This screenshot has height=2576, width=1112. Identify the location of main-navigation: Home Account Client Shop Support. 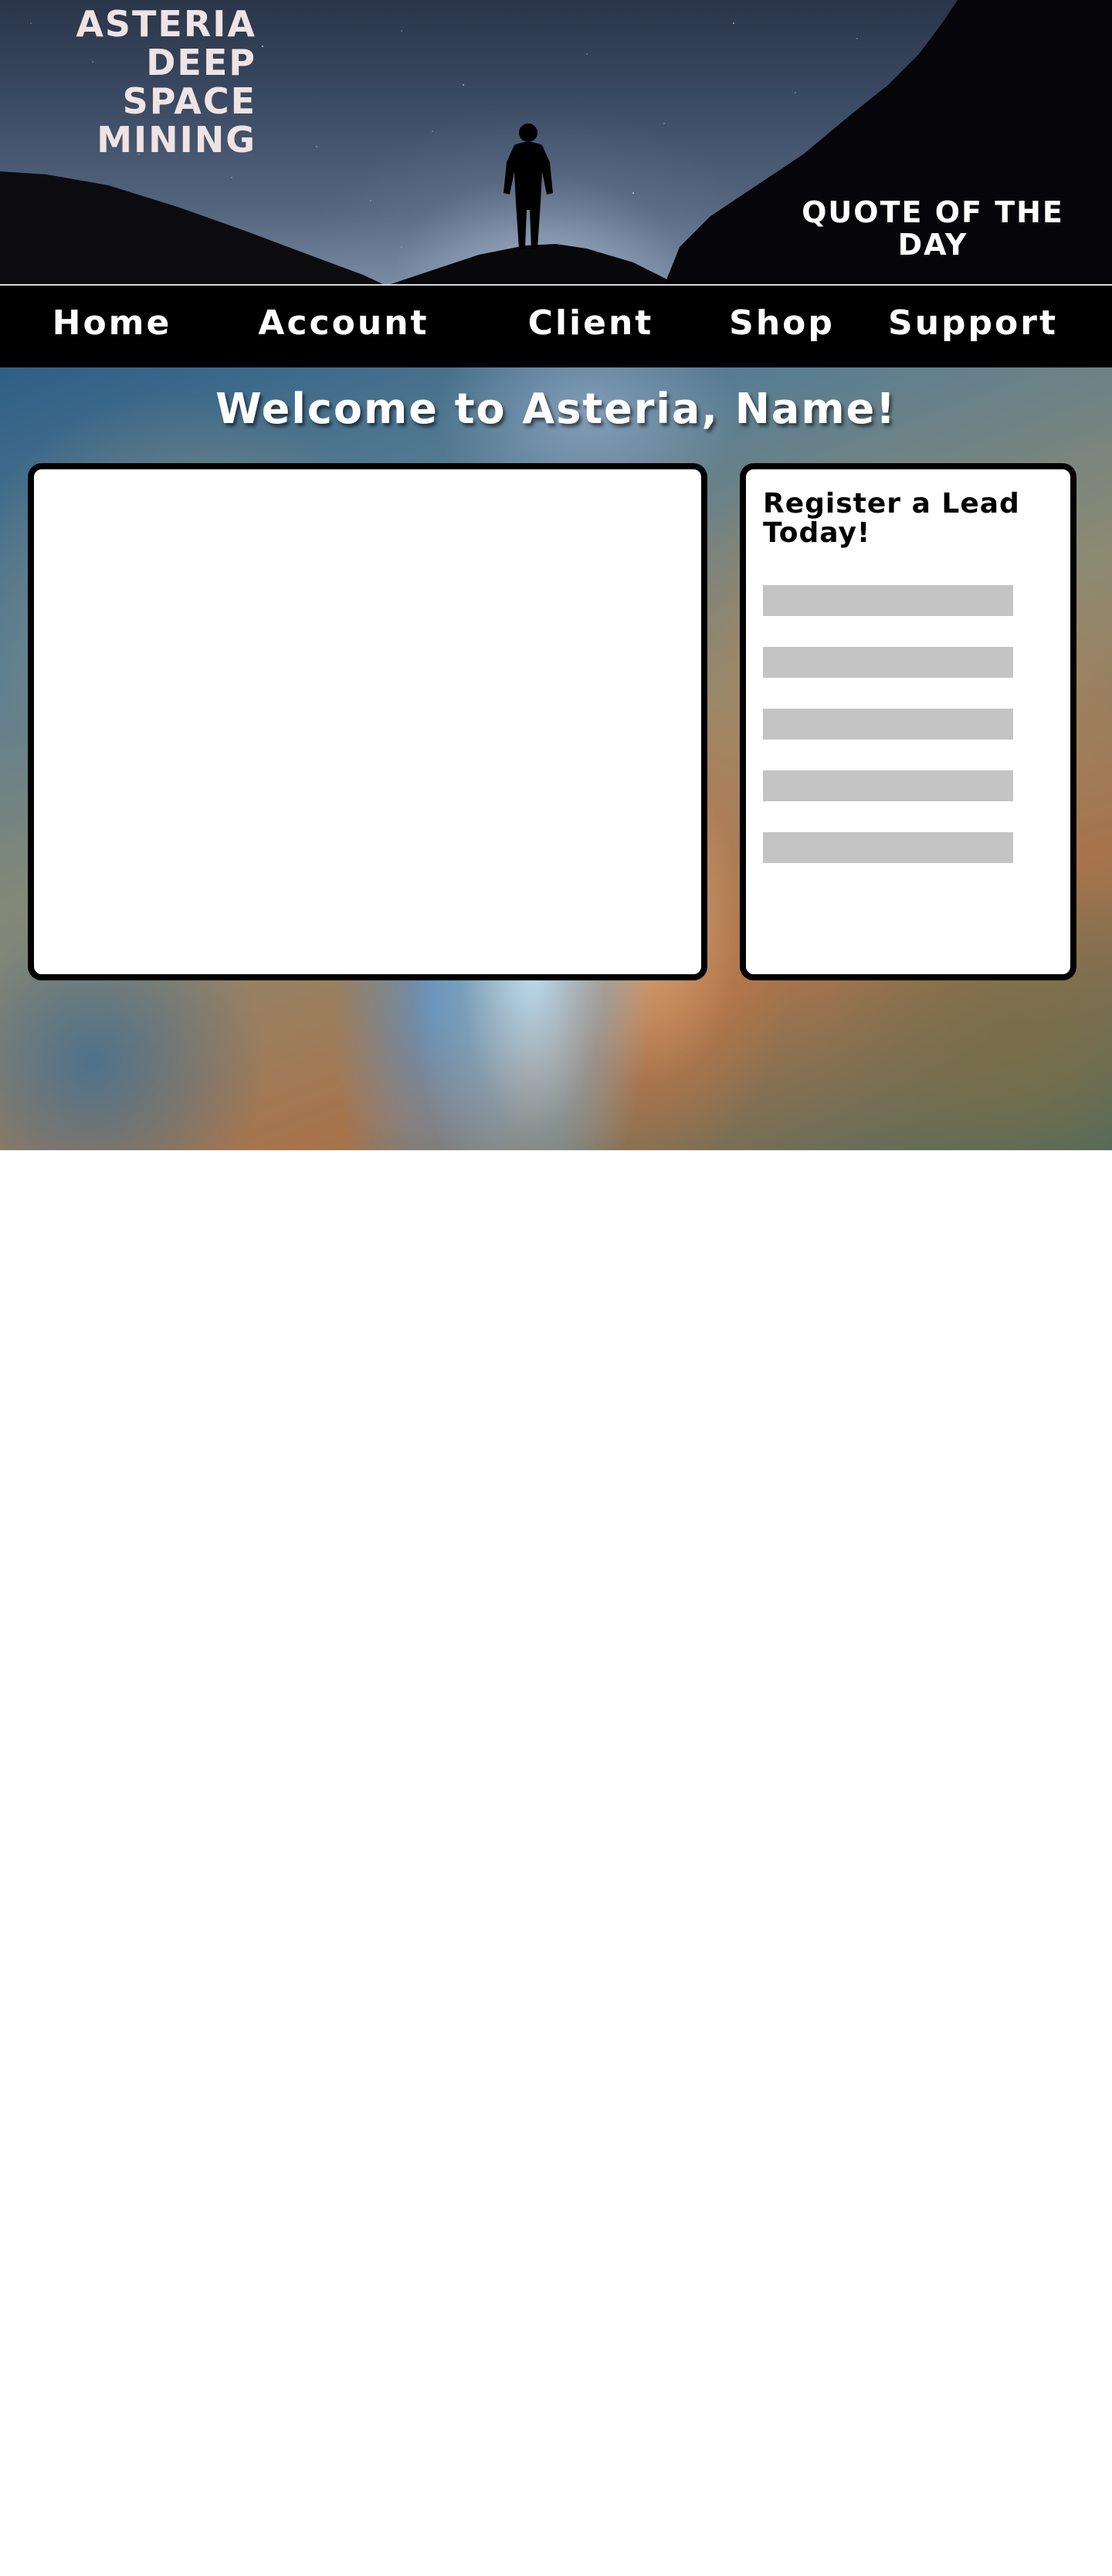
(556, 326).